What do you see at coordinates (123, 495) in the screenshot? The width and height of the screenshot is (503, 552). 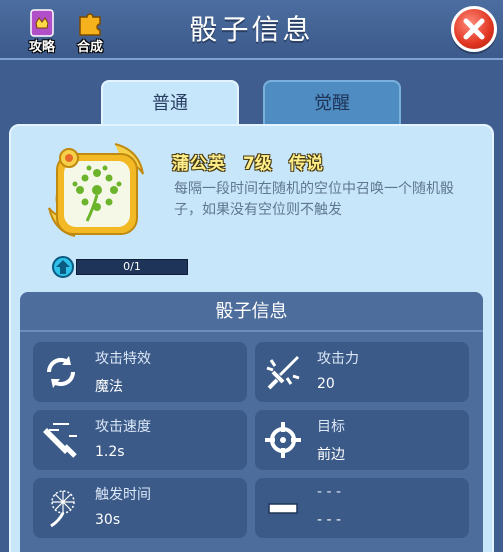 I see `stat-label: 触发时间` at bounding box center [123, 495].